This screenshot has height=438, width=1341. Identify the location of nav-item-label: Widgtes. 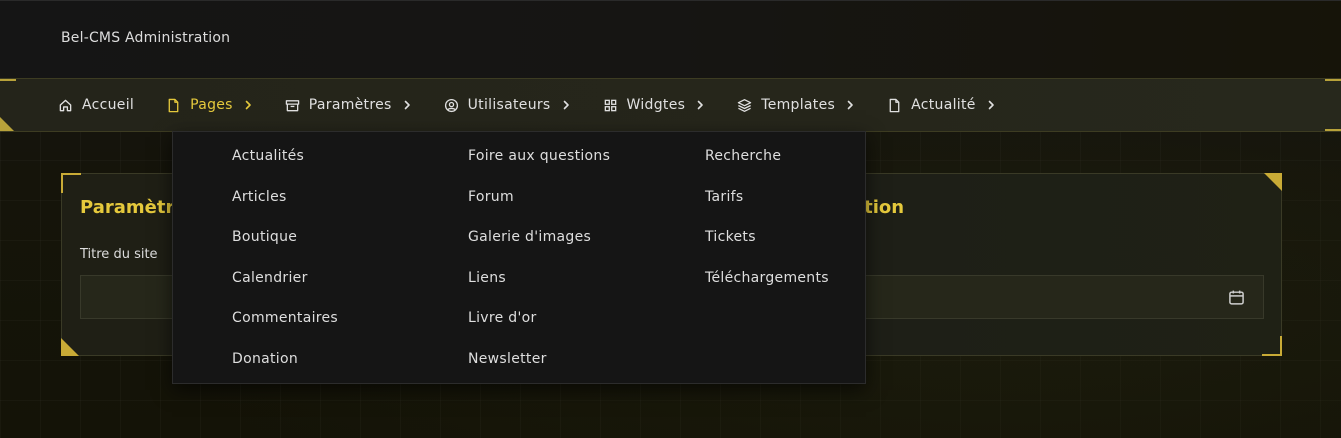
(656, 105).